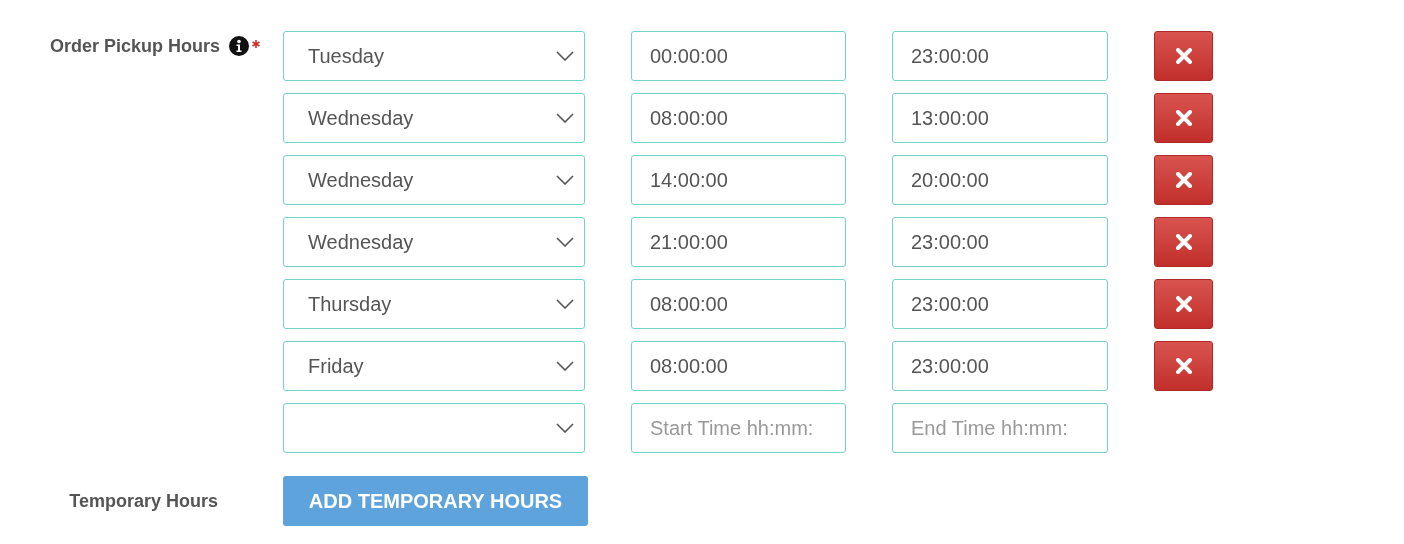 The image size is (1404, 544). Describe the element at coordinates (134, 46) in the screenshot. I see `field-label: Order Pickup Hours` at that location.